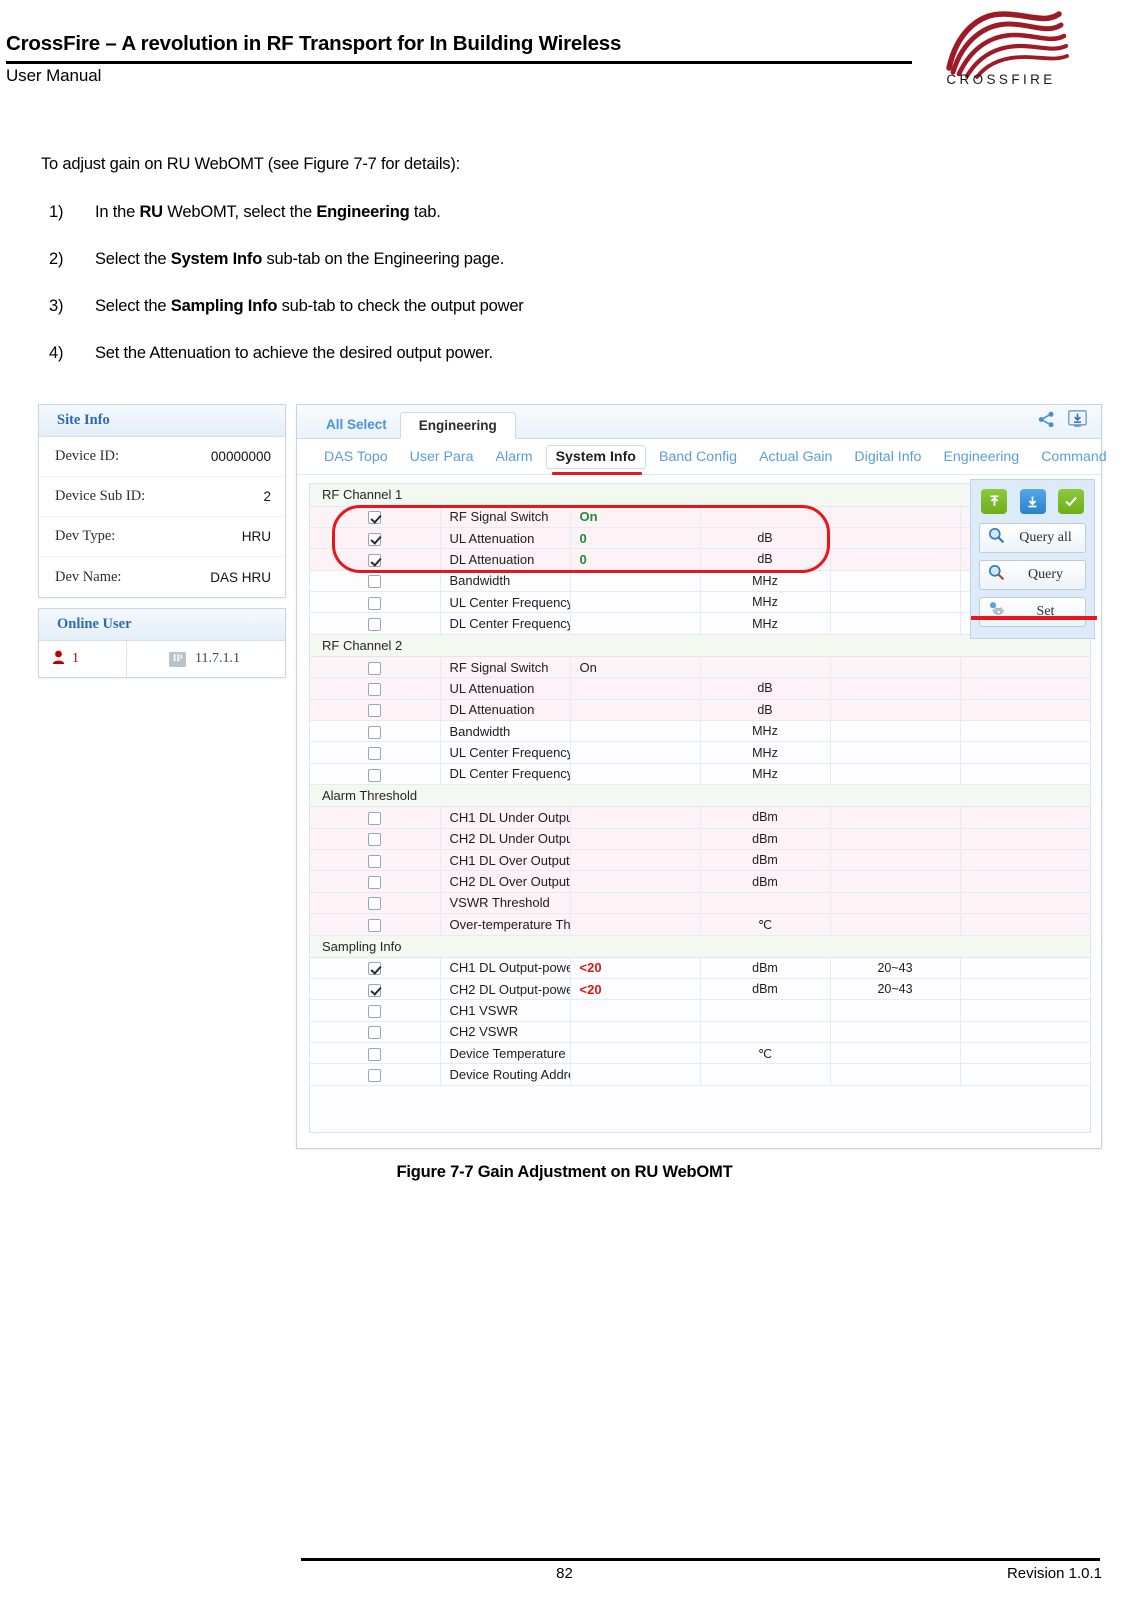 The height and width of the screenshot is (1608, 1129). What do you see at coordinates (887, 457) in the screenshot?
I see `subtab-digital-info: Digital Info` at bounding box center [887, 457].